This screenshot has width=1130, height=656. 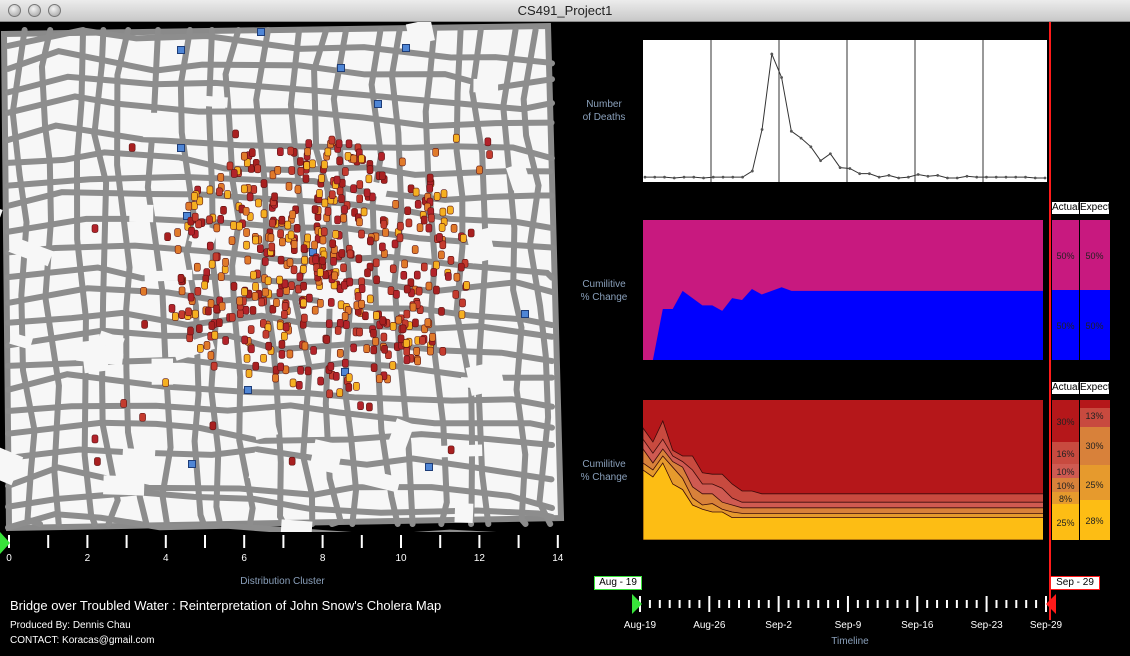 I want to click on change2-actual-1: 16%, so click(x=1065, y=454).